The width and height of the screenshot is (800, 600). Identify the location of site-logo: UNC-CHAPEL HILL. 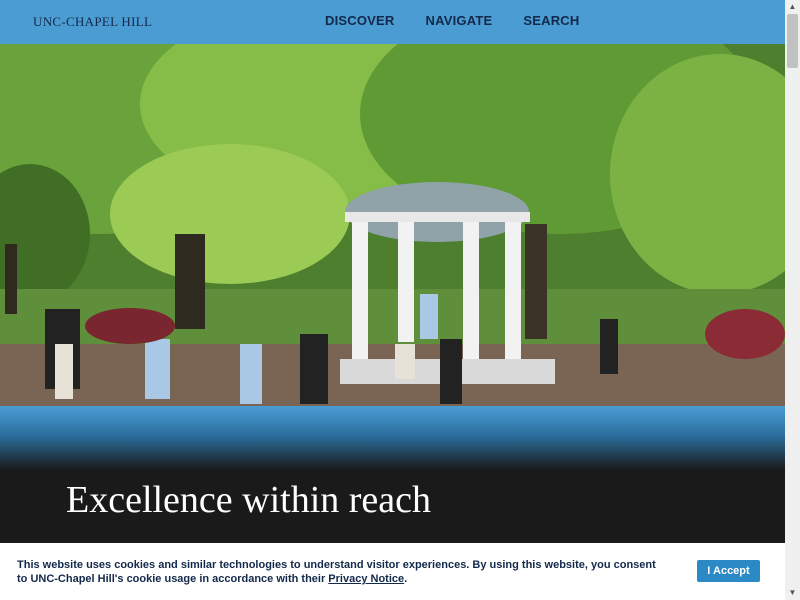
(92, 22).